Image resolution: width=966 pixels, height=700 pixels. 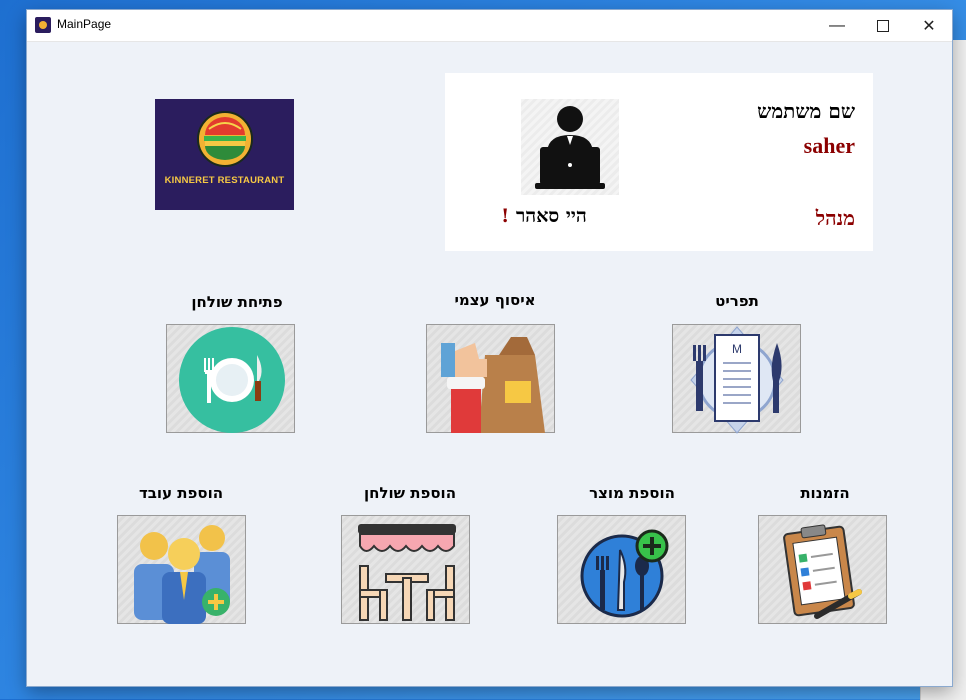 I want to click on add-employee-icon, so click(x=182, y=574).